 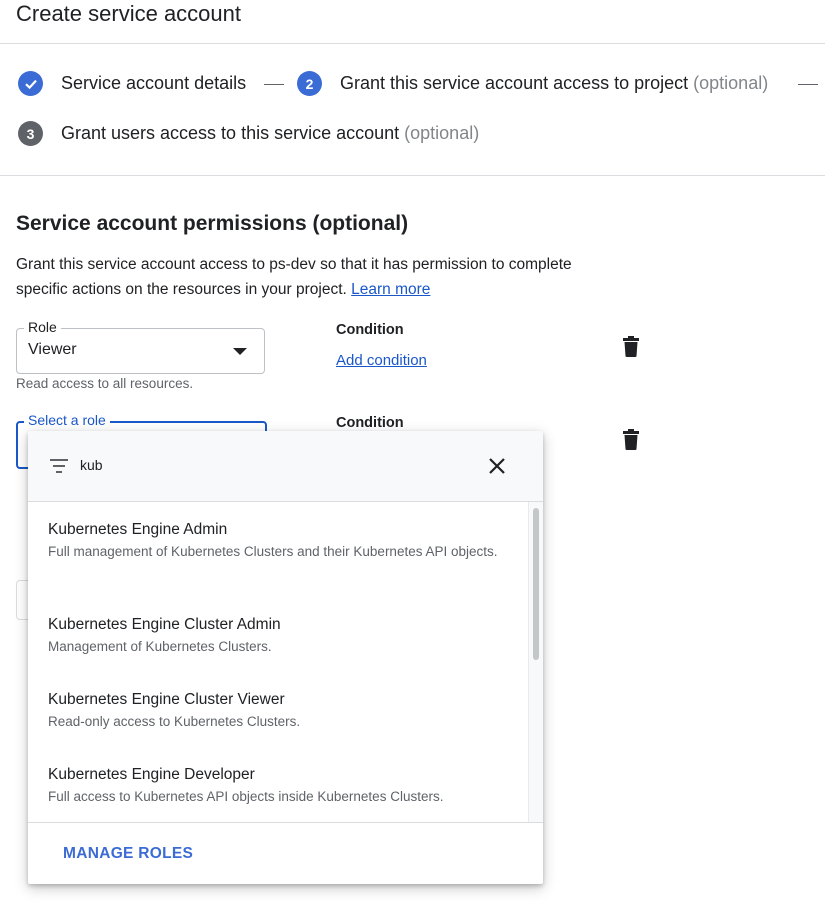 I want to click on role-option-description: Management of Kubernetes Clusters., so click(x=160, y=646).